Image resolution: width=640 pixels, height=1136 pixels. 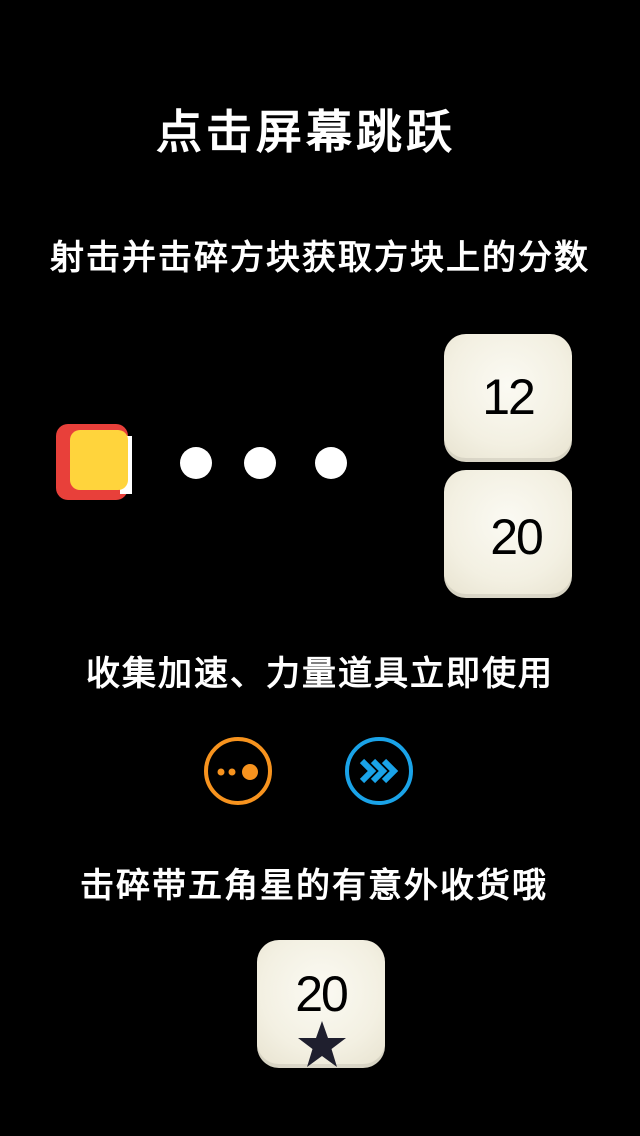 What do you see at coordinates (238, 771) in the screenshot?
I see `power-dots-icon` at bounding box center [238, 771].